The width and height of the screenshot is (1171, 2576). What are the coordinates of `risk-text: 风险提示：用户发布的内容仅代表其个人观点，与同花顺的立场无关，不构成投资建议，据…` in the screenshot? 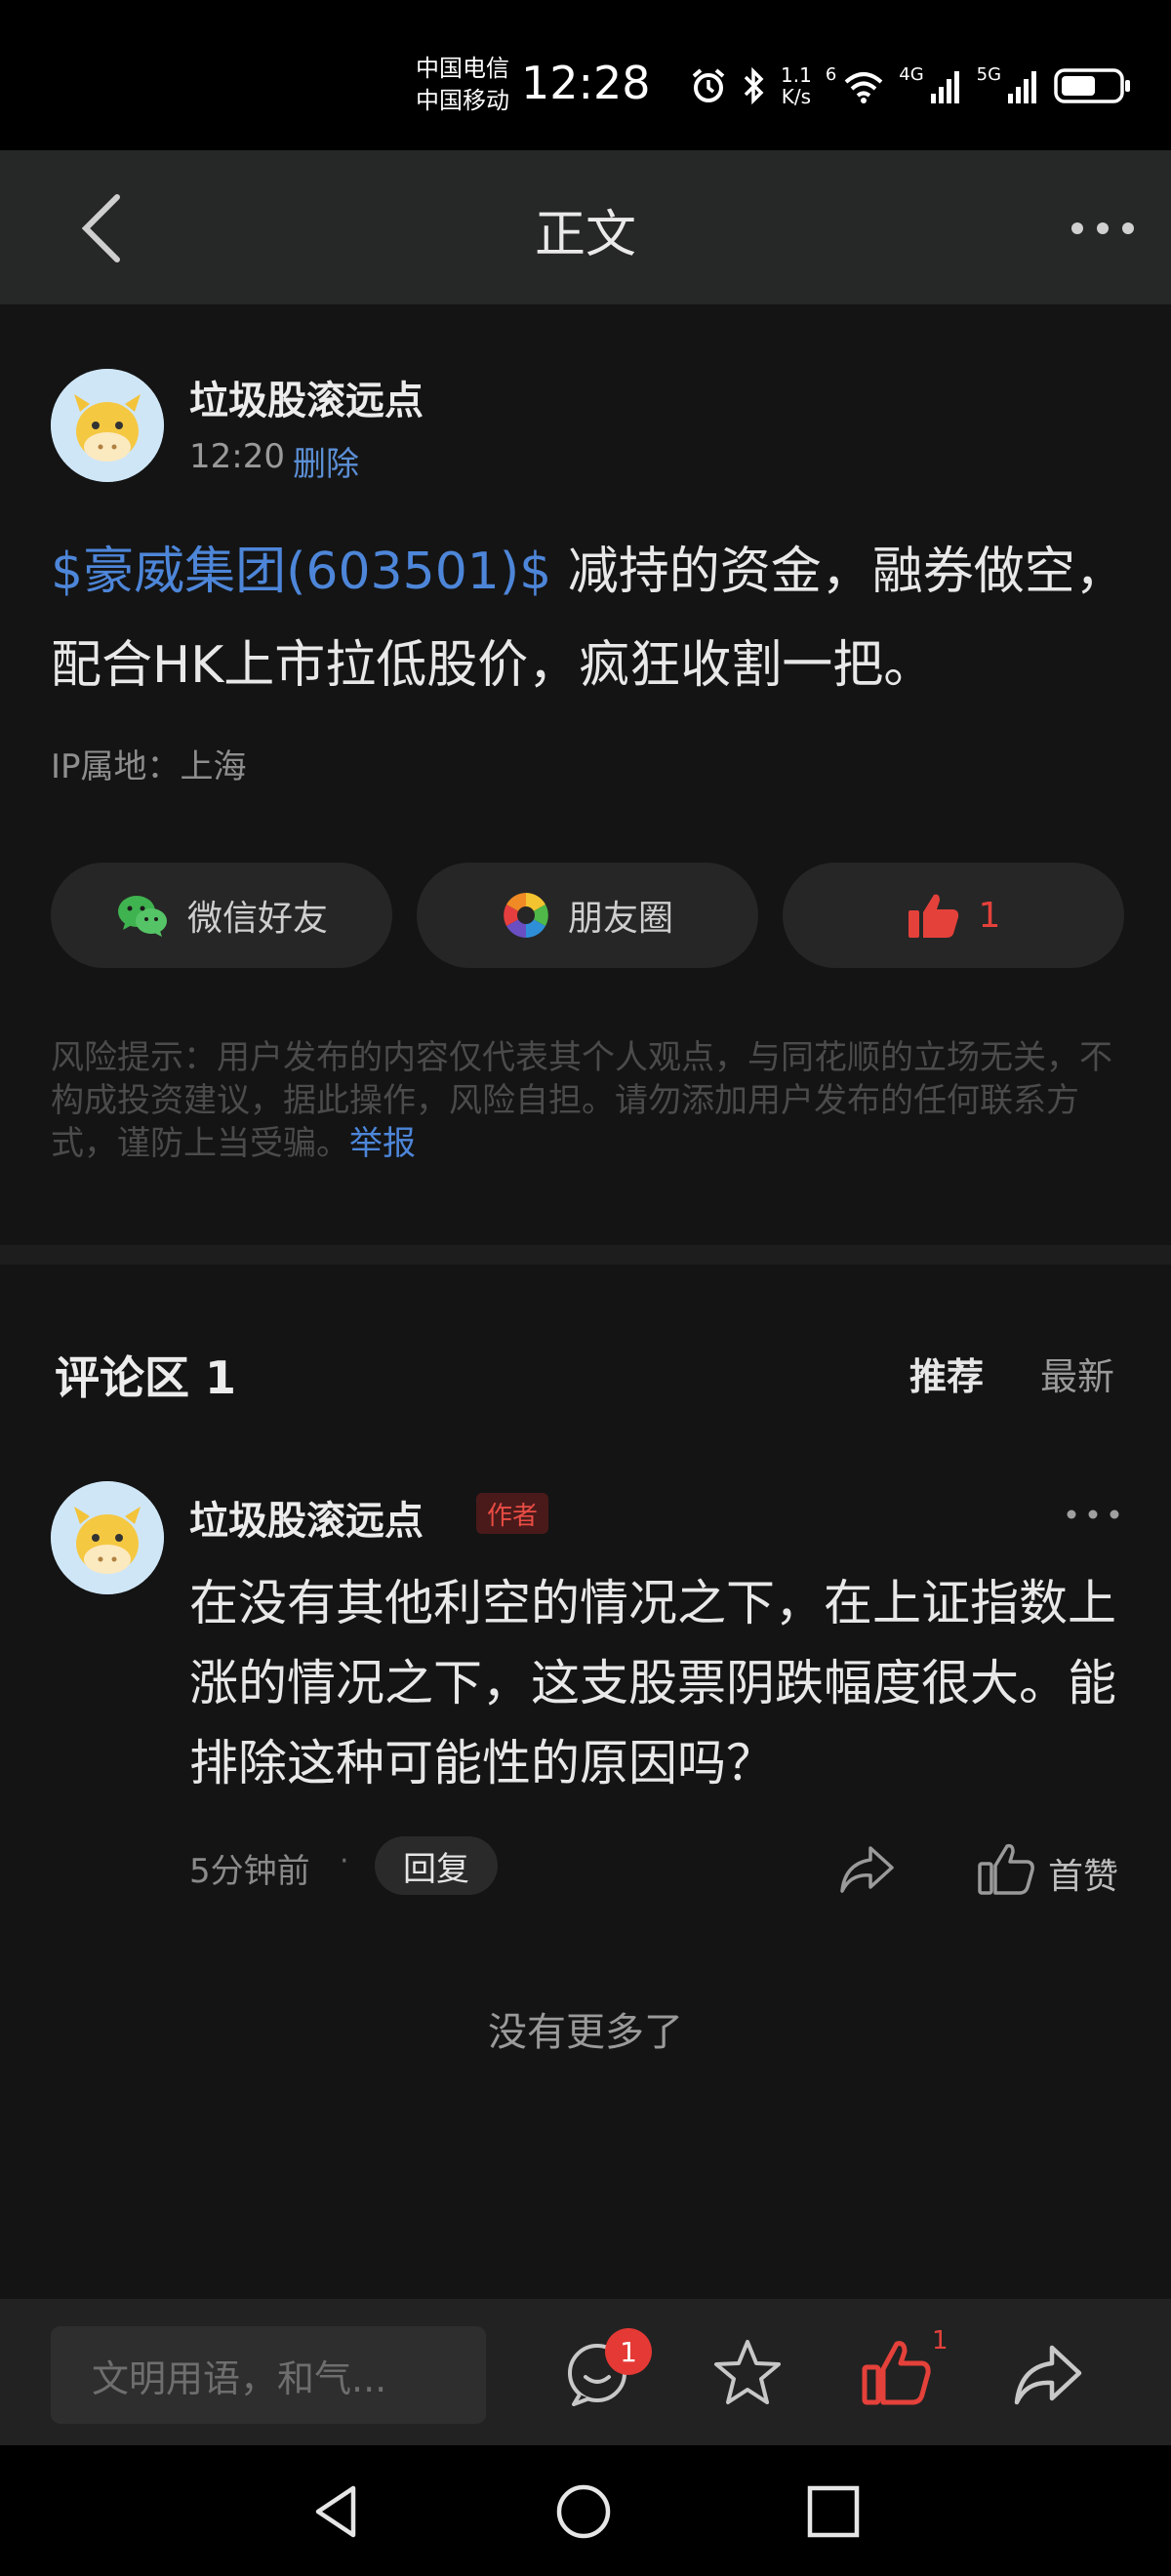 It's located at (581, 1100).